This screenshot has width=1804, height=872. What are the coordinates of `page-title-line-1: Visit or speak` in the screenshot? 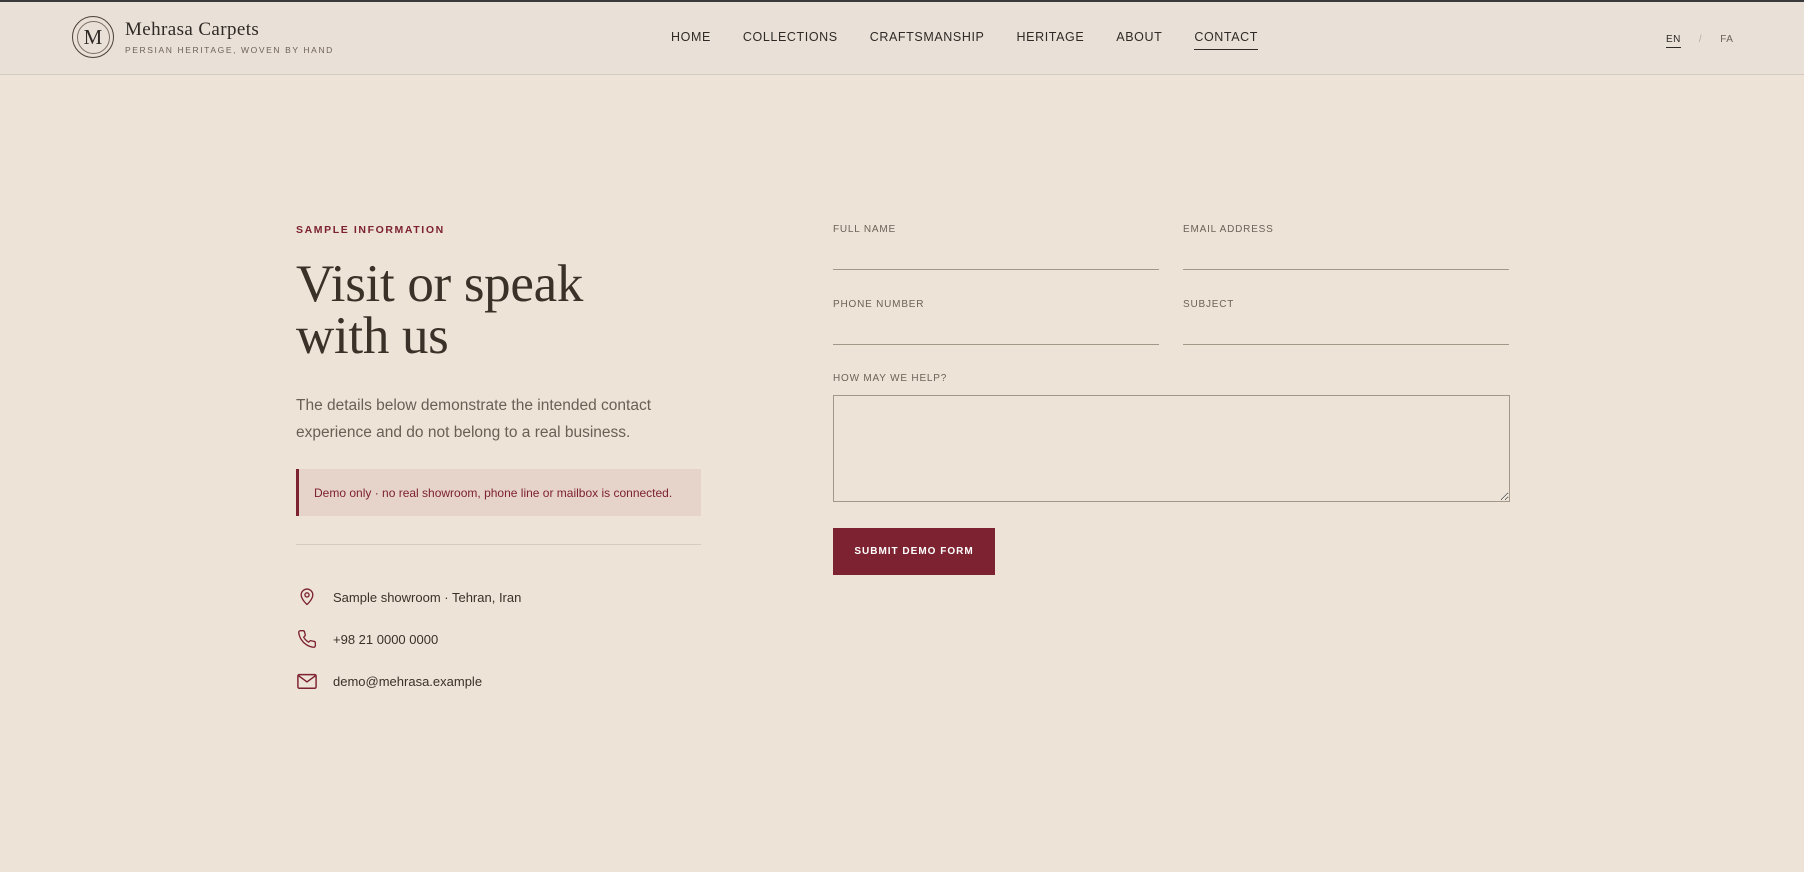 It's located at (440, 284).